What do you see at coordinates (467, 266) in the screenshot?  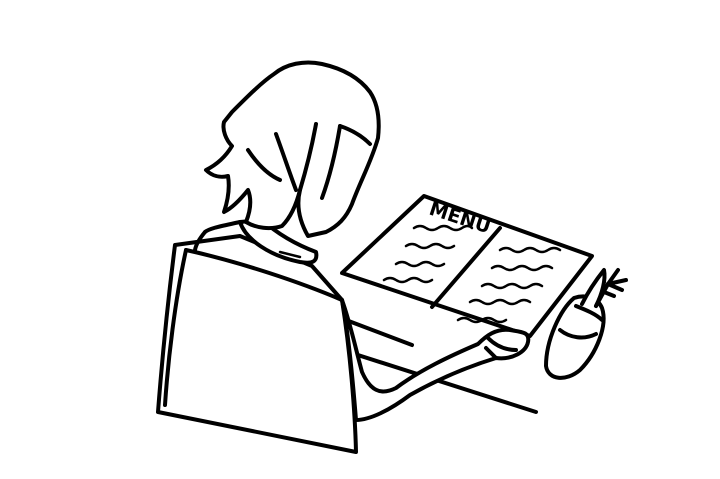 I see `menu: MENU` at bounding box center [467, 266].